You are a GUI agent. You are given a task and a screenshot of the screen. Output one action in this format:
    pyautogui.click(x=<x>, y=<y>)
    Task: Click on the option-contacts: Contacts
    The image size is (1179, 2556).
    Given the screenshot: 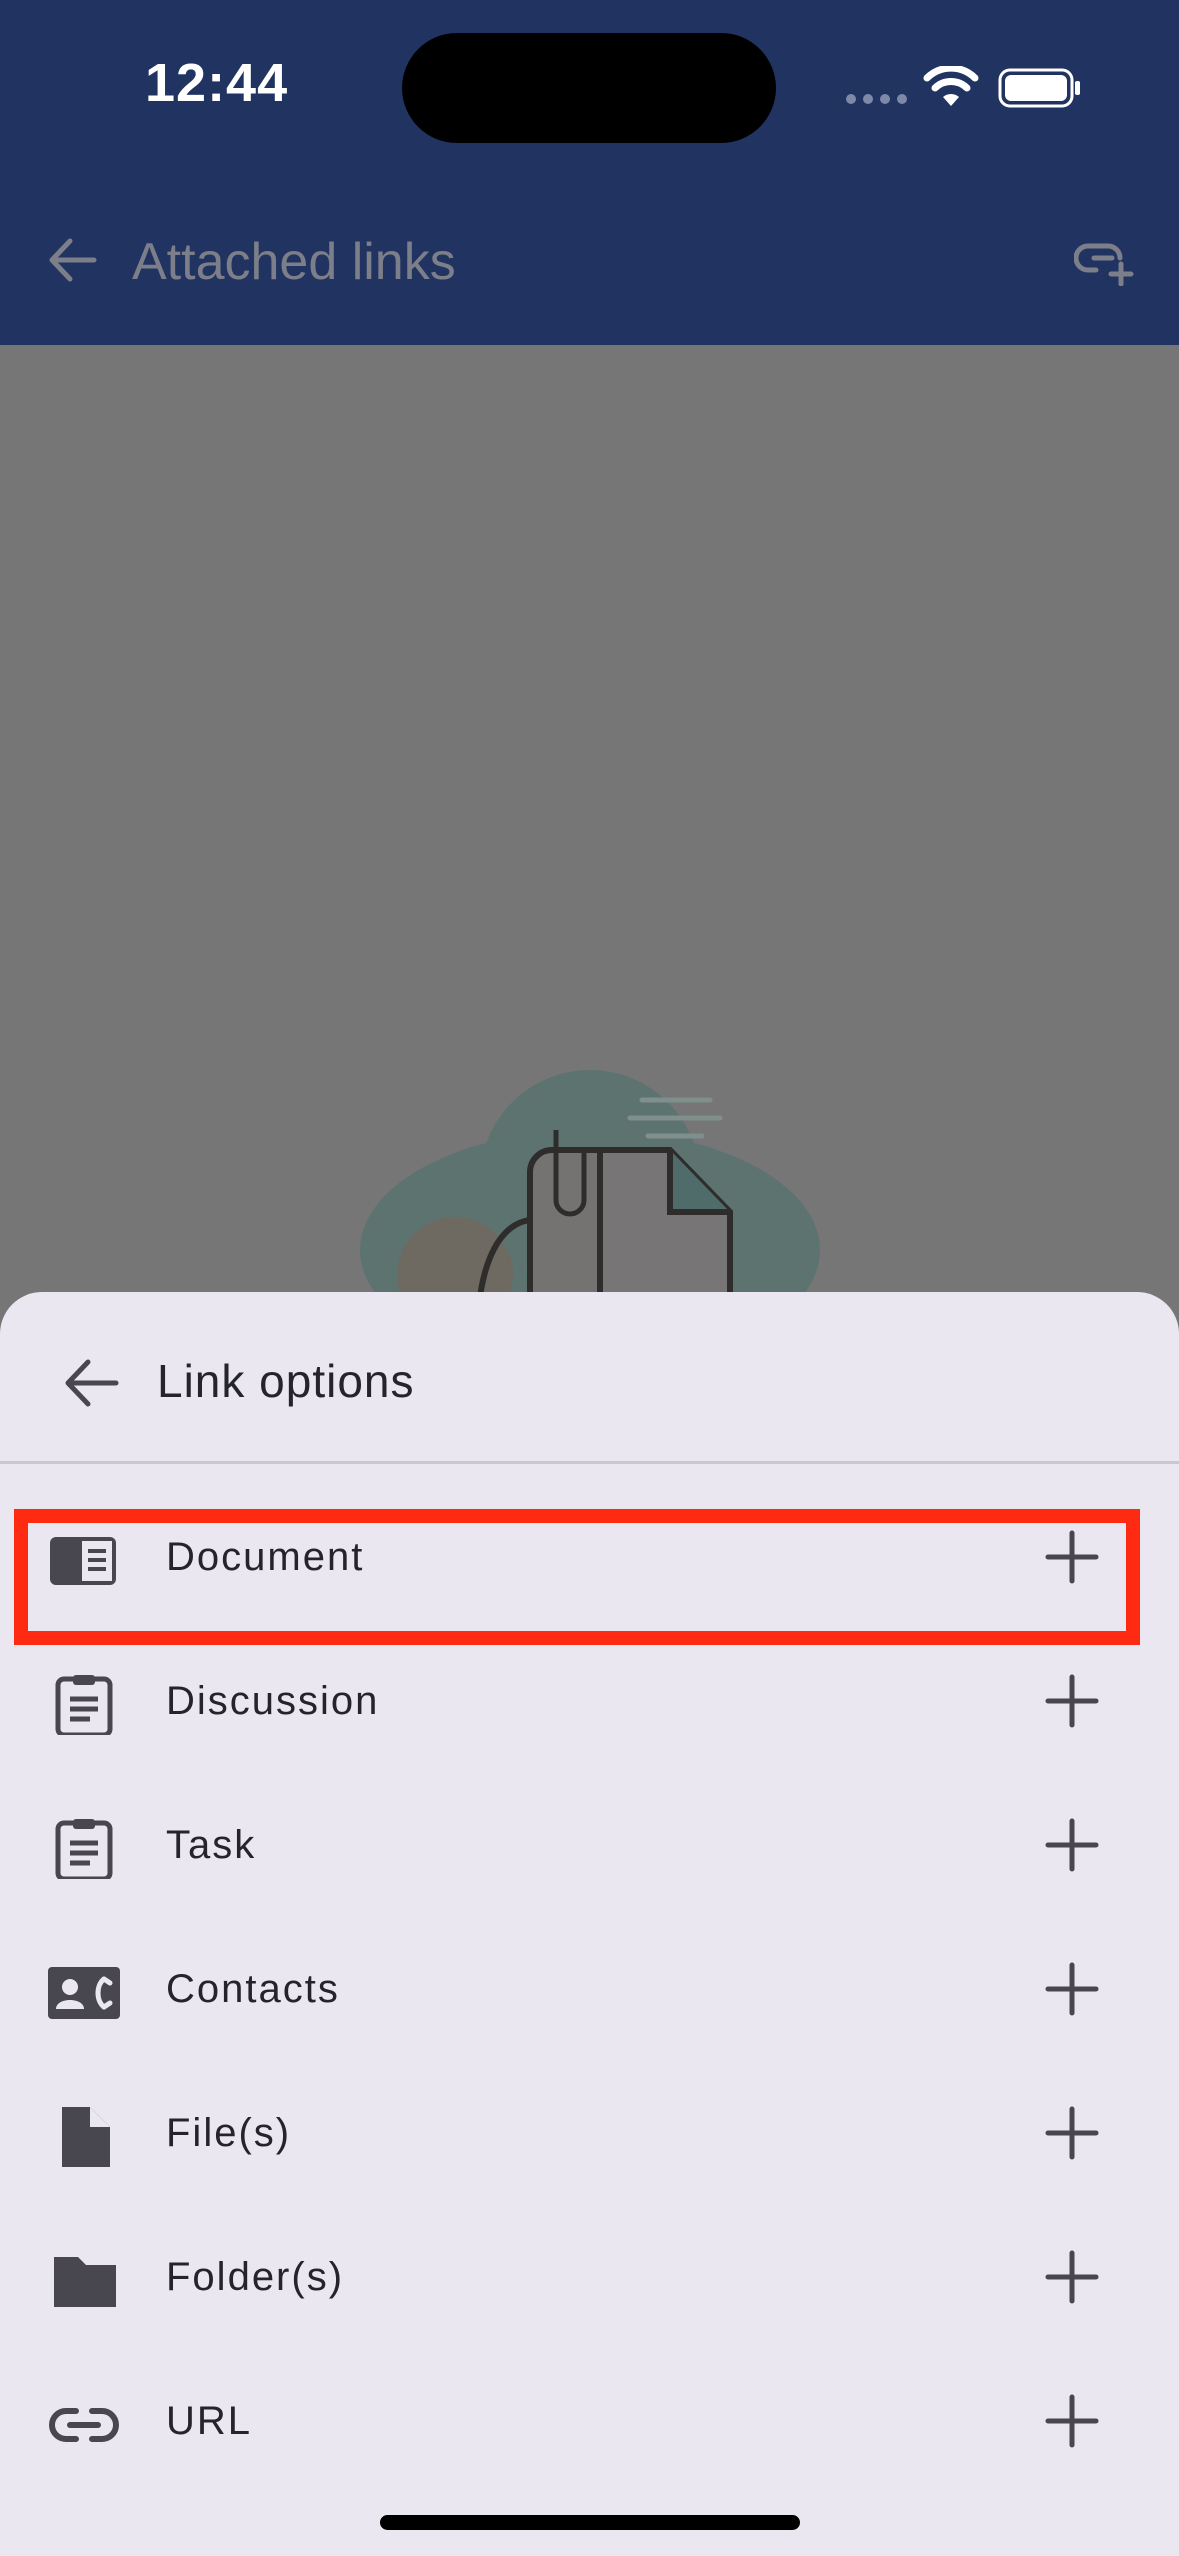 What is the action you would take?
    pyautogui.click(x=589, y=1993)
    